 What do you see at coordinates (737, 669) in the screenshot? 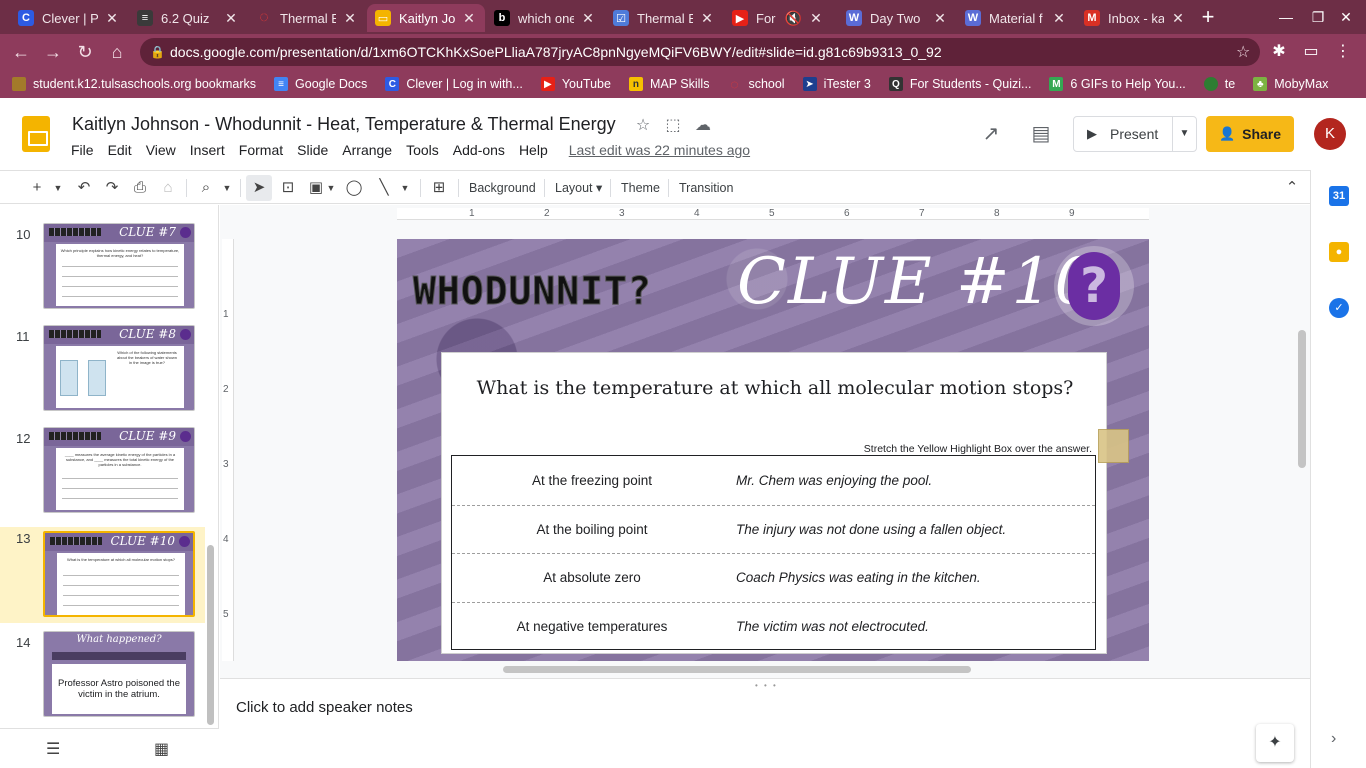
I see `canvas-horizontal-scrollbar` at bounding box center [737, 669].